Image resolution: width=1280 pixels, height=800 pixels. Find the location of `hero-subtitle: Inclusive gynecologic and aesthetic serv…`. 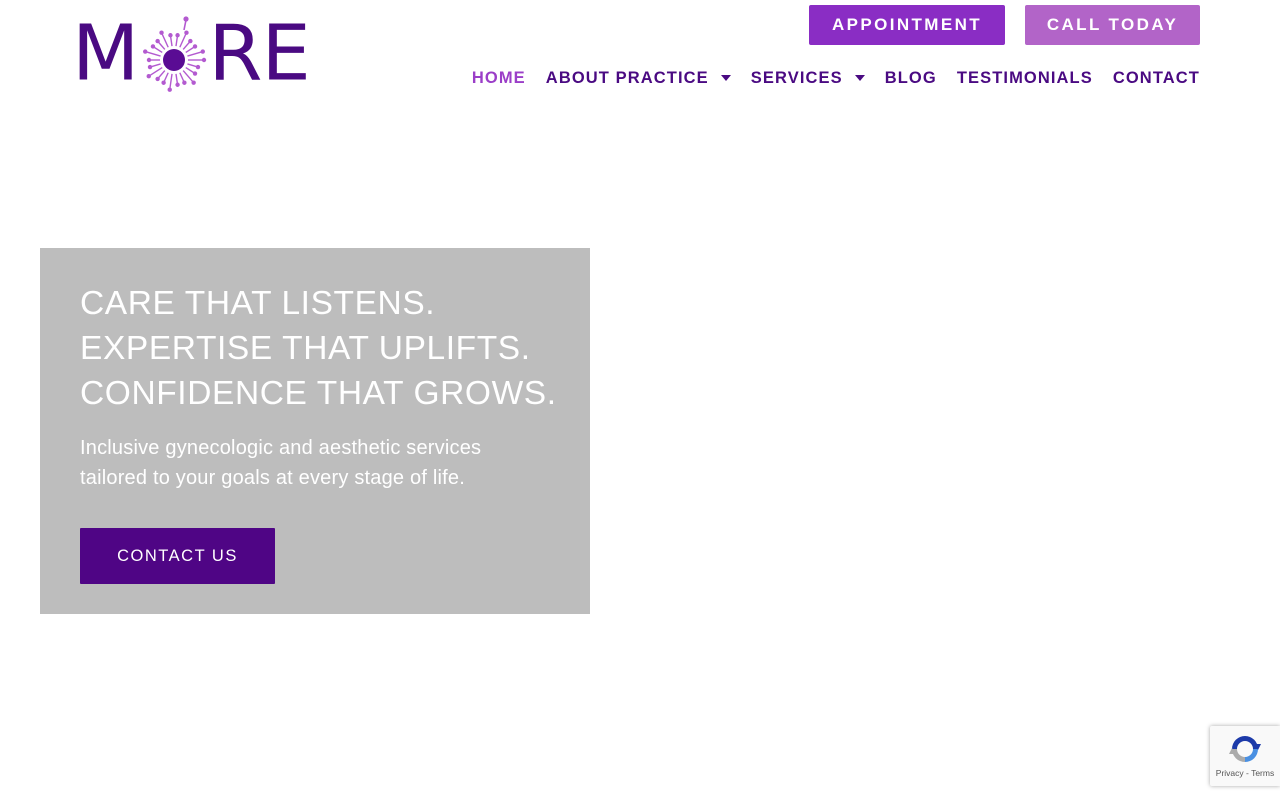

hero-subtitle: Inclusive gynecologic and aesthetic serv… is located at coordinates (281, 463).